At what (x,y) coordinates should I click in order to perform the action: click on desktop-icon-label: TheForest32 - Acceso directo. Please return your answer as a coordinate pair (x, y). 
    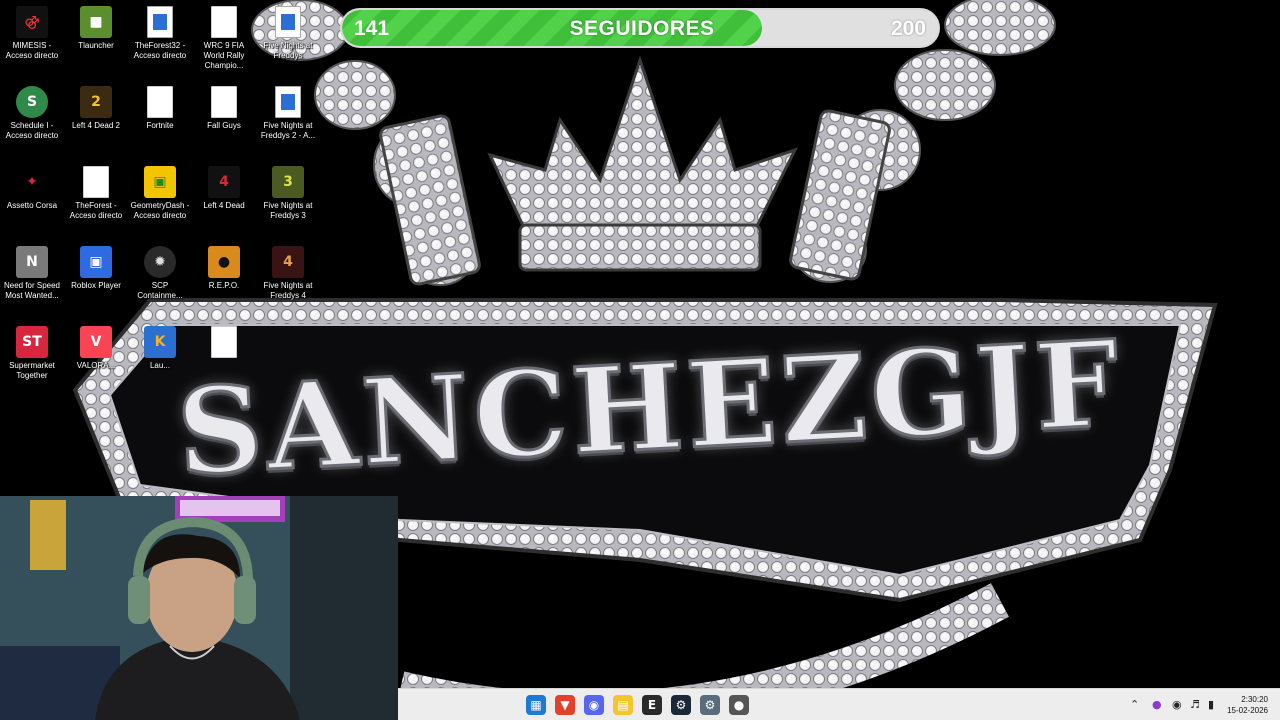
    Looking at the image, I should click on (160, 50).